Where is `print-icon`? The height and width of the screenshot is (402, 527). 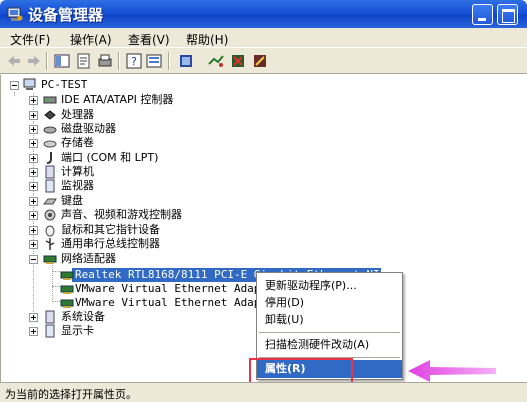
print-icon is located at coordinates (105, 61).